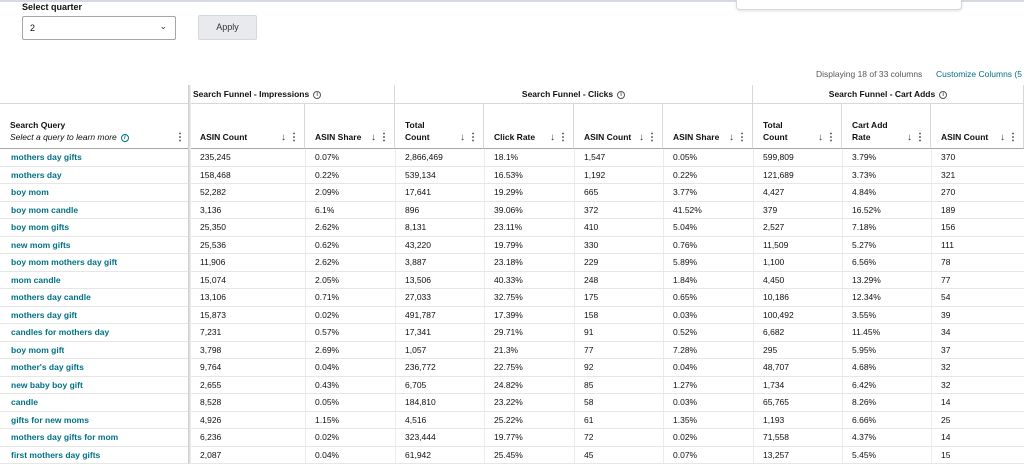 The height and width of the screenshot is (464, 1024). I want to click on column-header-9: ASIN Count ↓ ⋮, so click(977, 126).